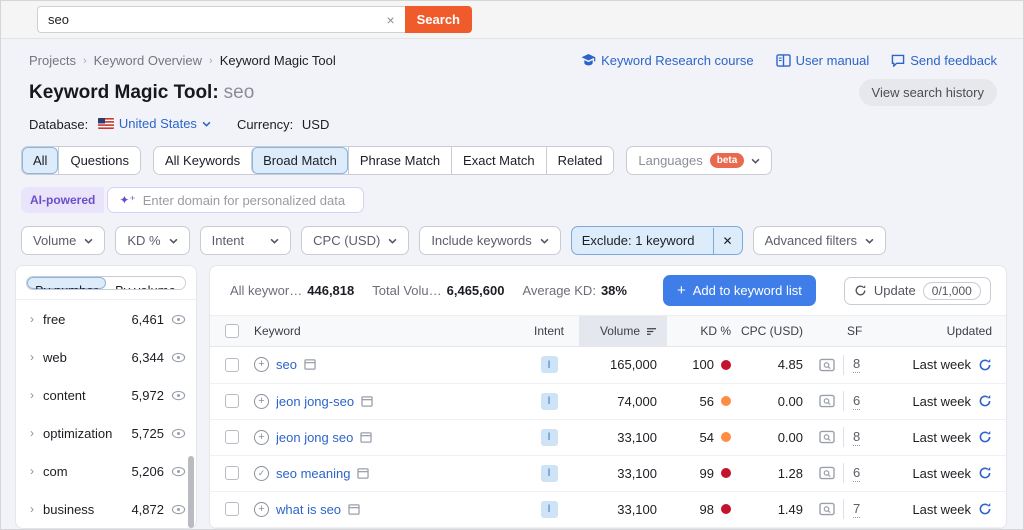 This screenshot has height=530, width=1024. I want to click on search-input, so click(216, 19).